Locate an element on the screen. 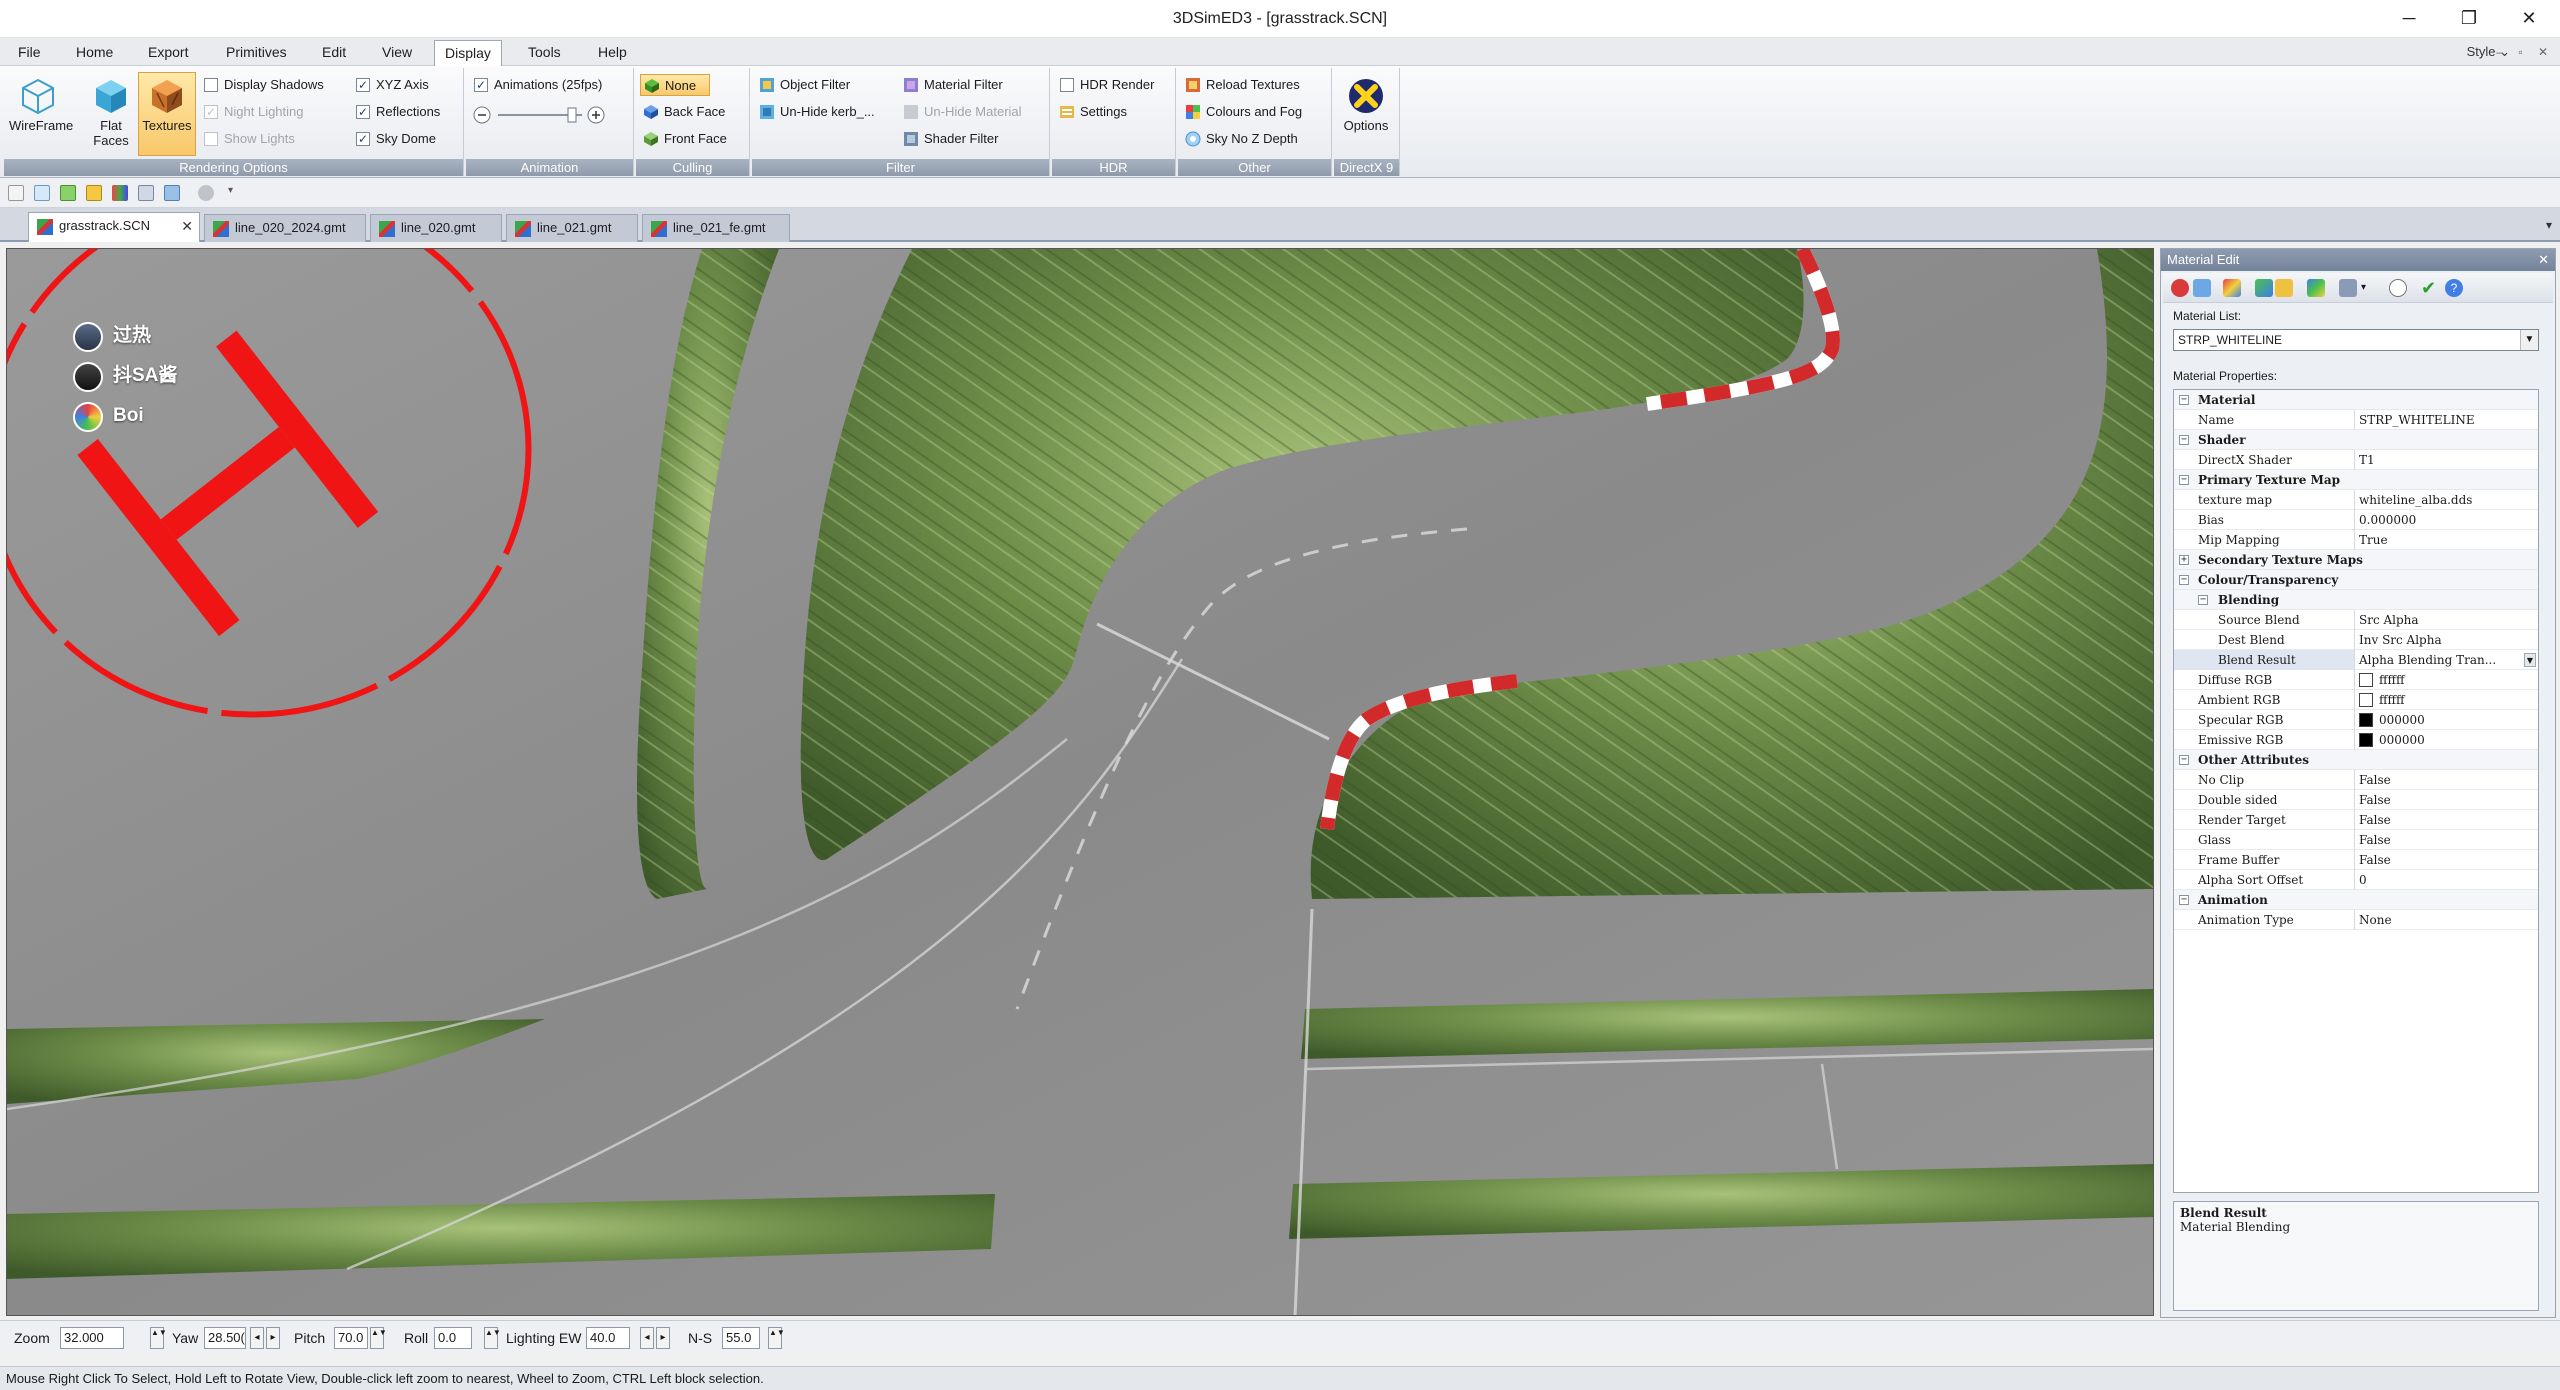  property-row: DirectX Shader T1 is located at coordinates (2356, 460).